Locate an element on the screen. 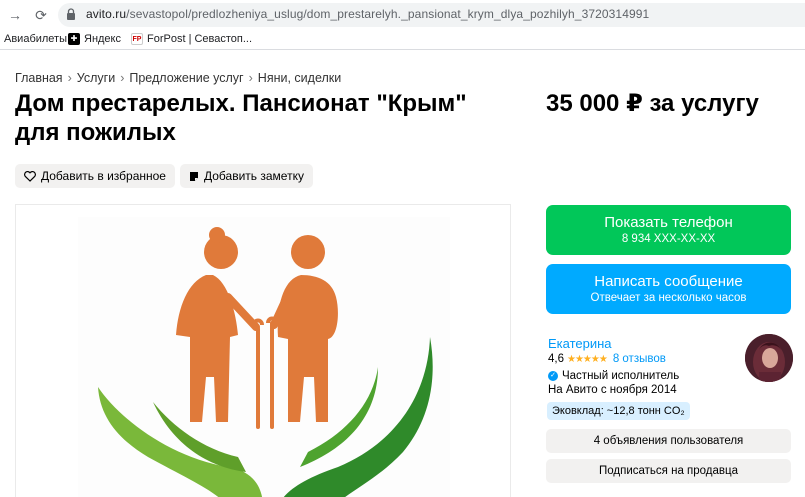 The height and width of the screenshot is (497, 805). breadcrumb-link: Предложение услуг is located at coordinates (186, 78).